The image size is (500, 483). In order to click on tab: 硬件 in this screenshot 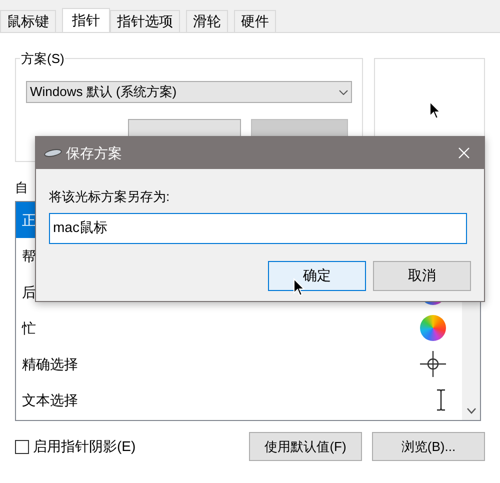, I will do `click(255, 21)`.